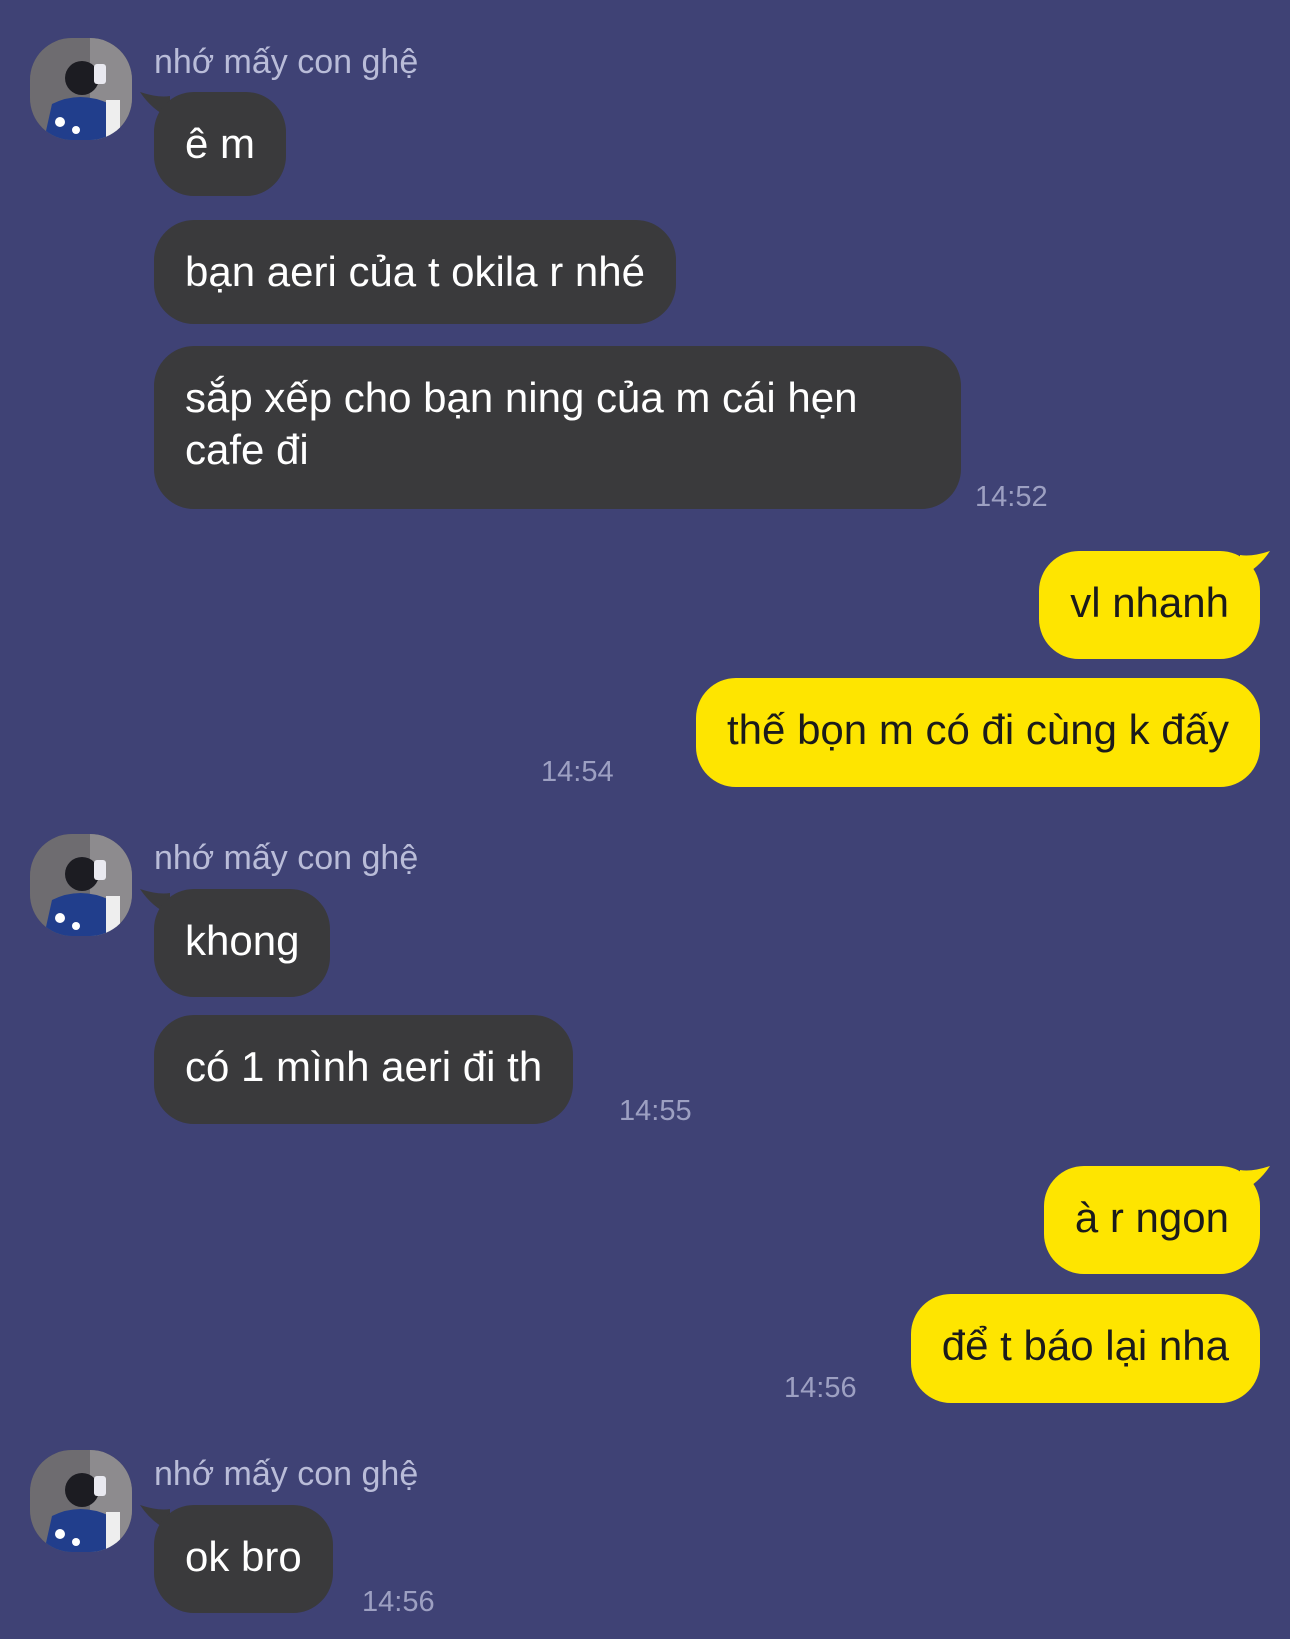  I want to click on message-timestamp: 14:52, so click(1011, 497).